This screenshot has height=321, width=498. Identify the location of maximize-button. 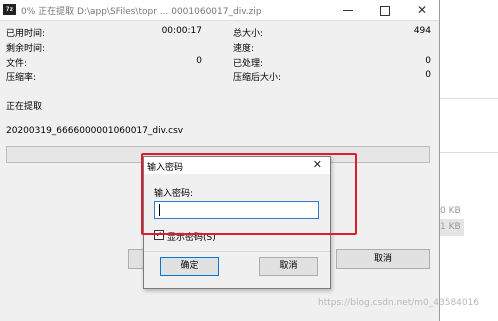
(385, 10).